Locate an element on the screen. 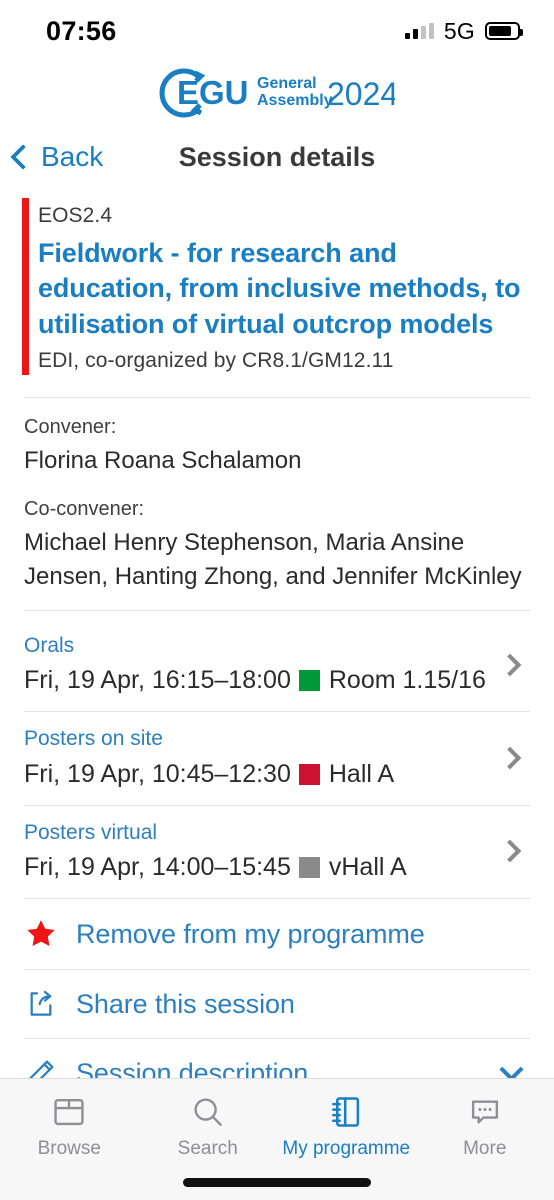 This screenshot has width=554, height=1200. tab-browse: Browse is located at coordinates (69, 1126).